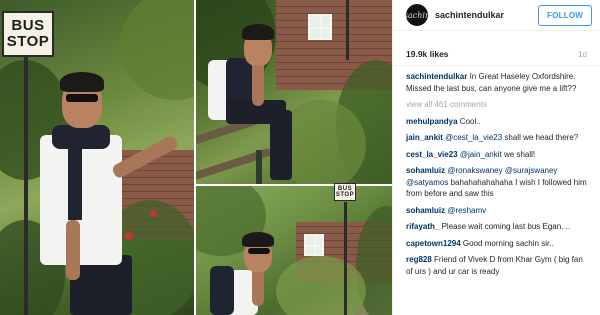 Image resolution: width=600 pixels, height=315 pixels. I want to click on comment-username: cest_la_vie23, so click(432, 154).